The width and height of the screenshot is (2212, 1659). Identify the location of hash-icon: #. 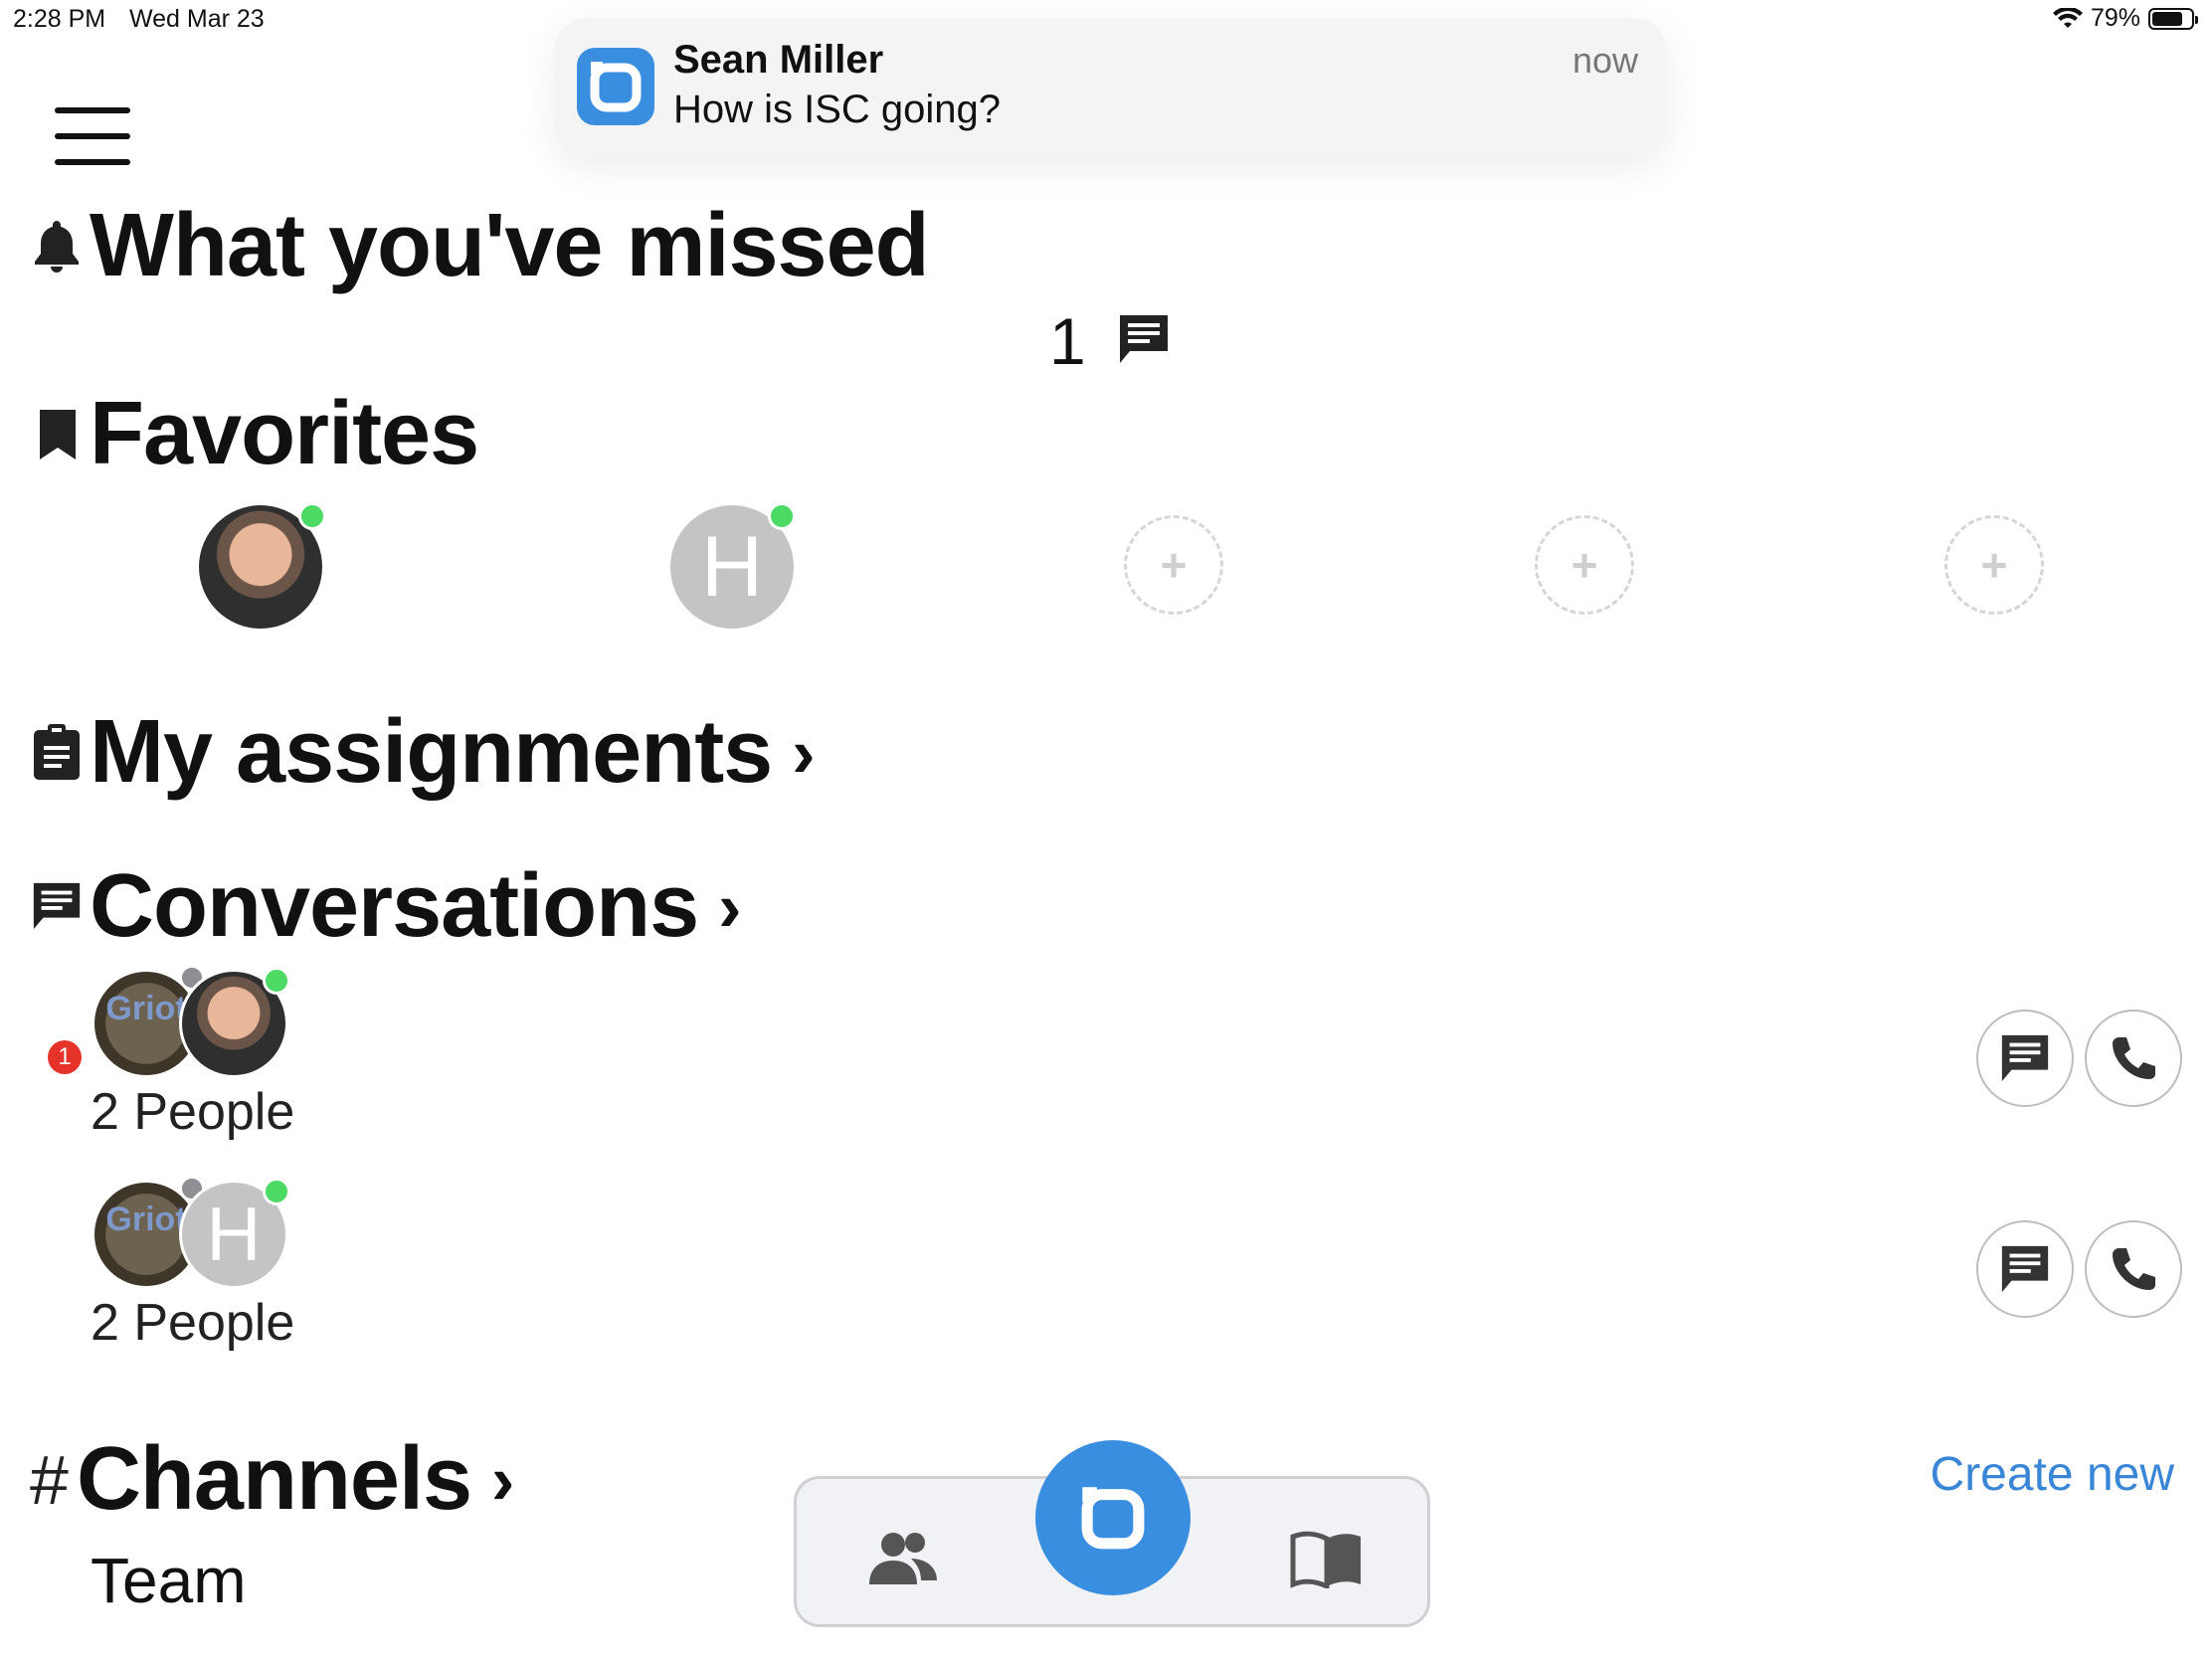
(49, 1479).